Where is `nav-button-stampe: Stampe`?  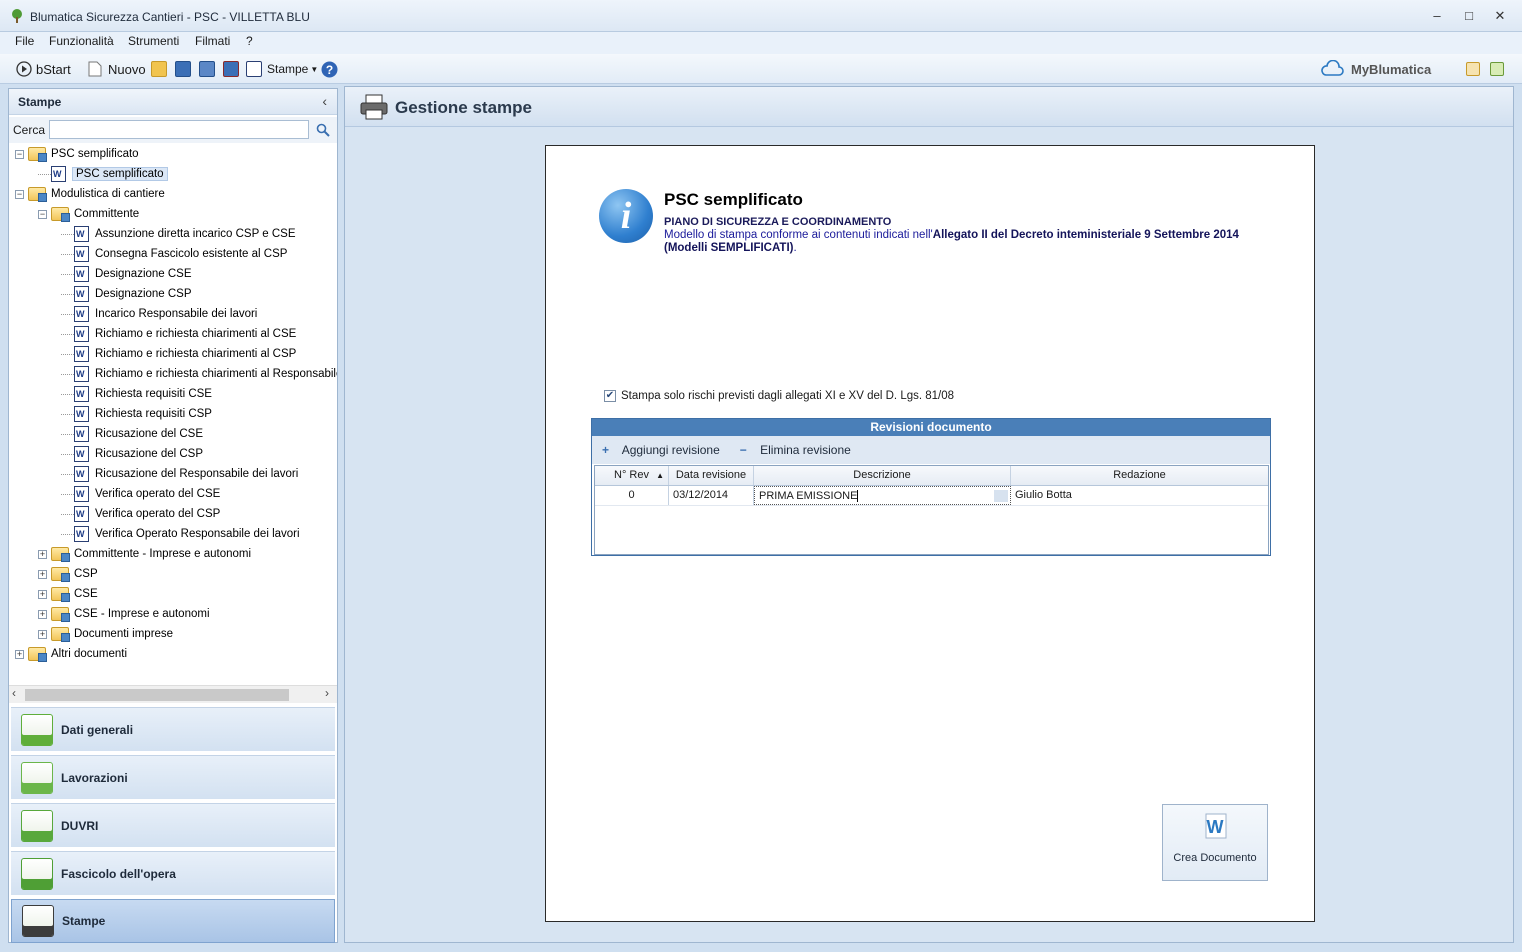
nav-button-stampe: Stampe is located at coordinates (173, 921).